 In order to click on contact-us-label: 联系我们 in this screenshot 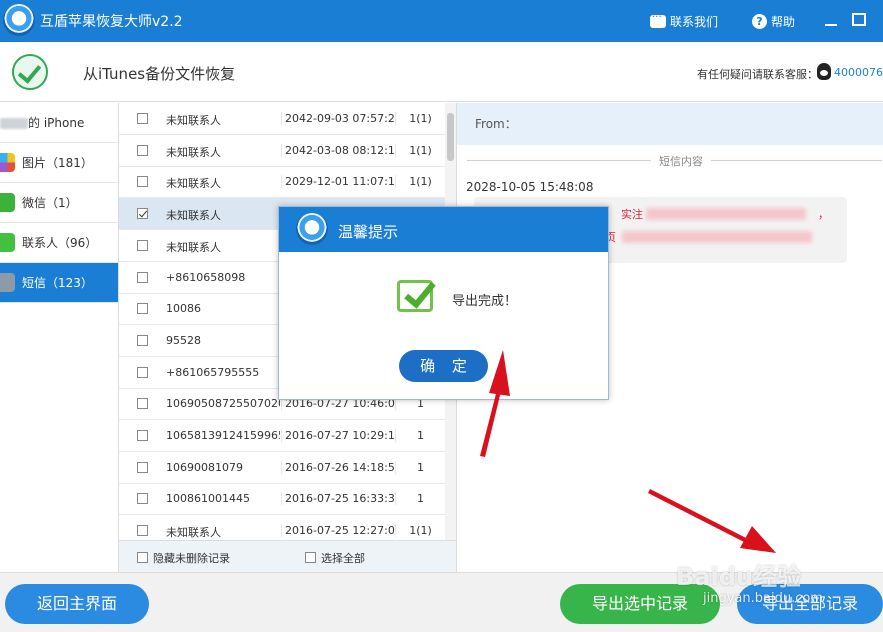, I will do `click(694, 21)`.